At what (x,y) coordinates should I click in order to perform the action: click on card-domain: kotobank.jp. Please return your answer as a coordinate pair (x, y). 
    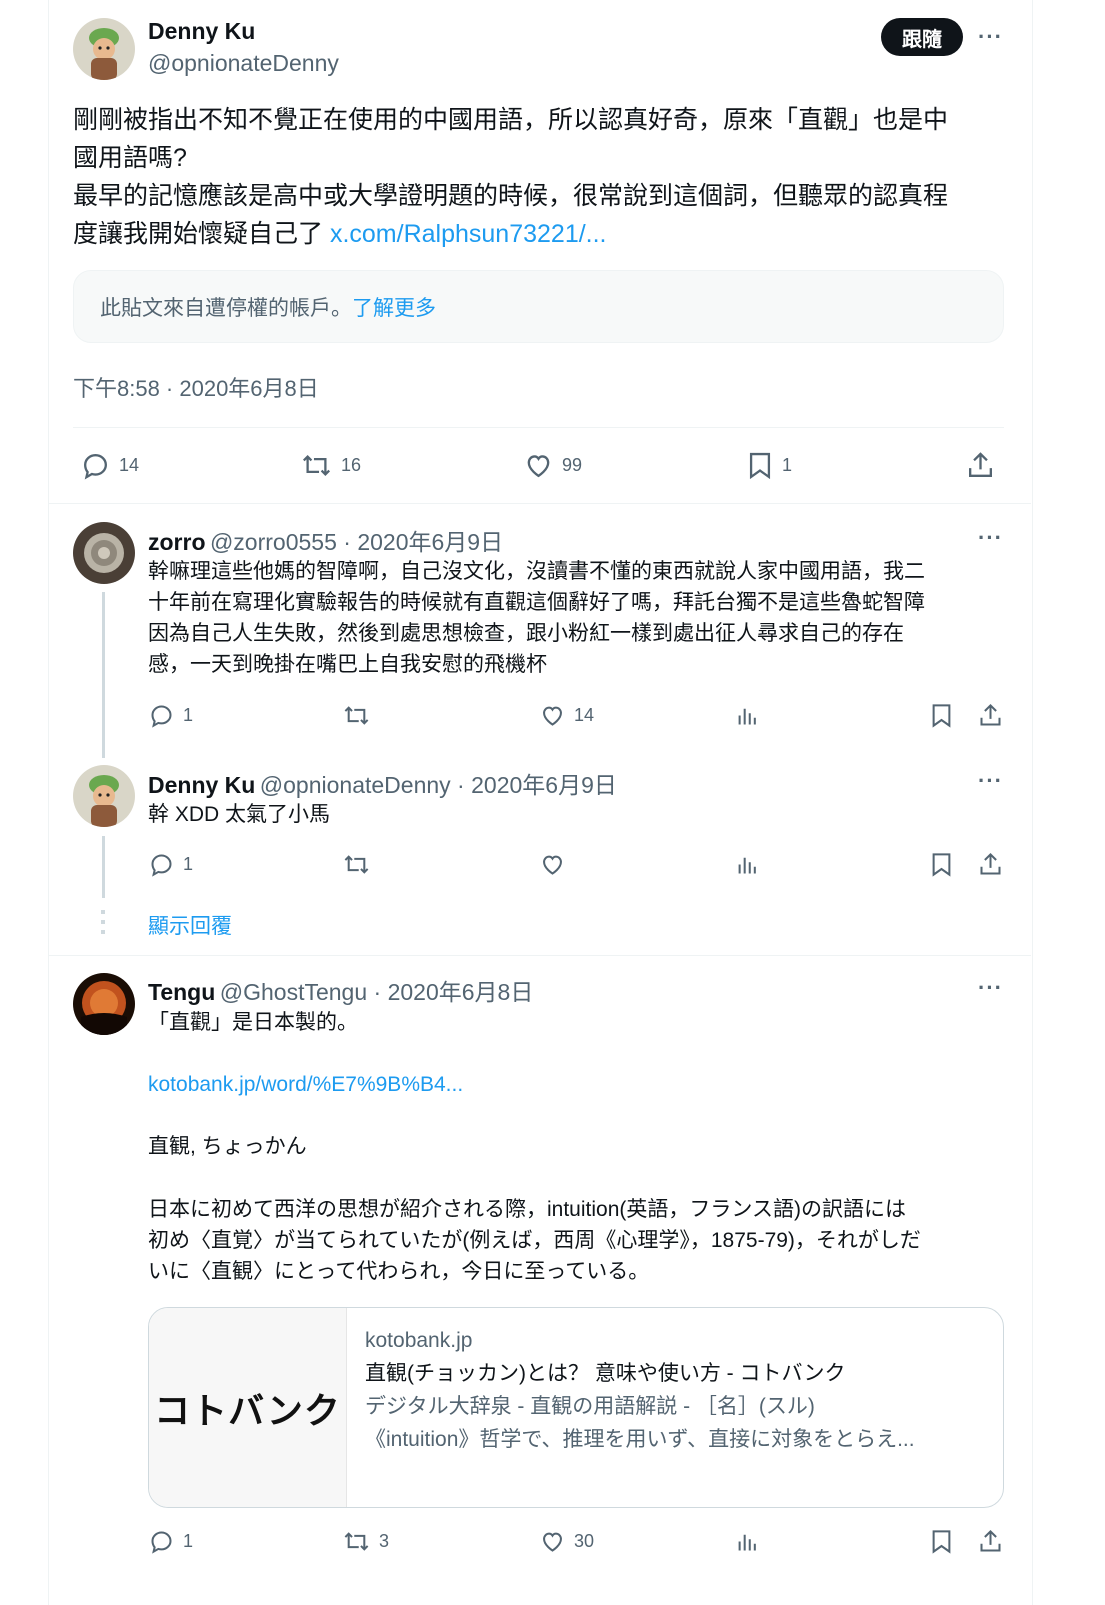
    Looking at the image, I should click on (419, 1340).